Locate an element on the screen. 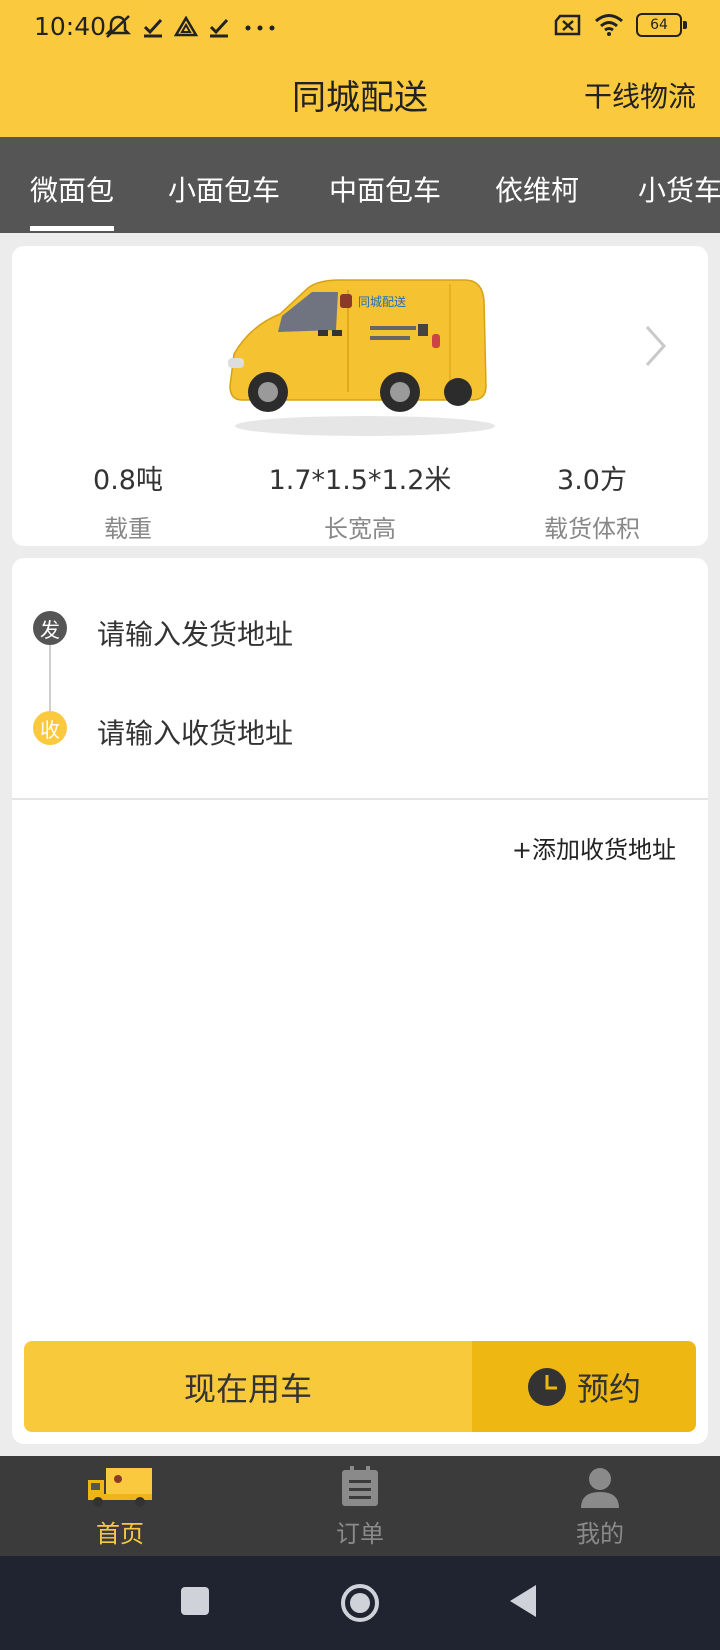  drive-icon is located at coordinates (186, 26).